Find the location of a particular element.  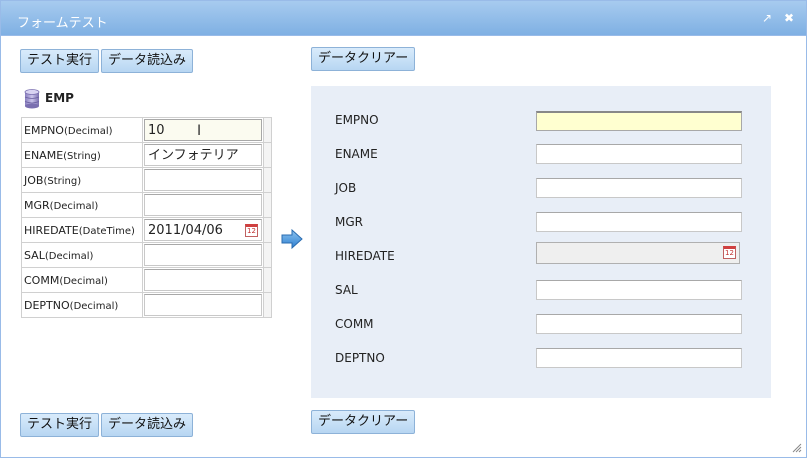

form-label-hiredate: HIREDATE is located at coordinates (365, 256).